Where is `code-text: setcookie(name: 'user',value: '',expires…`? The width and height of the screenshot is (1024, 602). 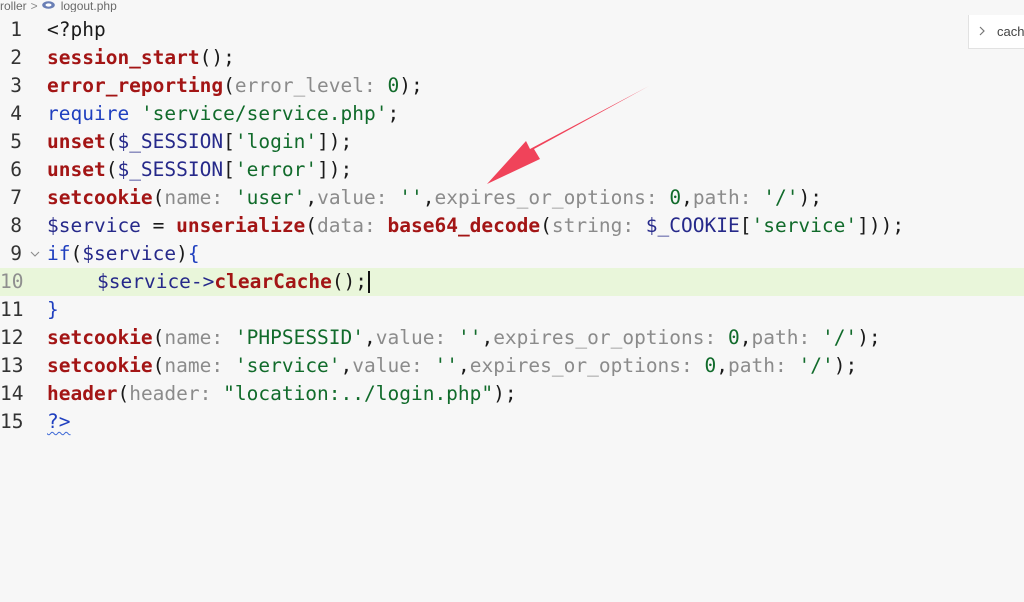
code-text: setcookie(name: 'user',value: '',expires… is located at coordinates (434, 198).